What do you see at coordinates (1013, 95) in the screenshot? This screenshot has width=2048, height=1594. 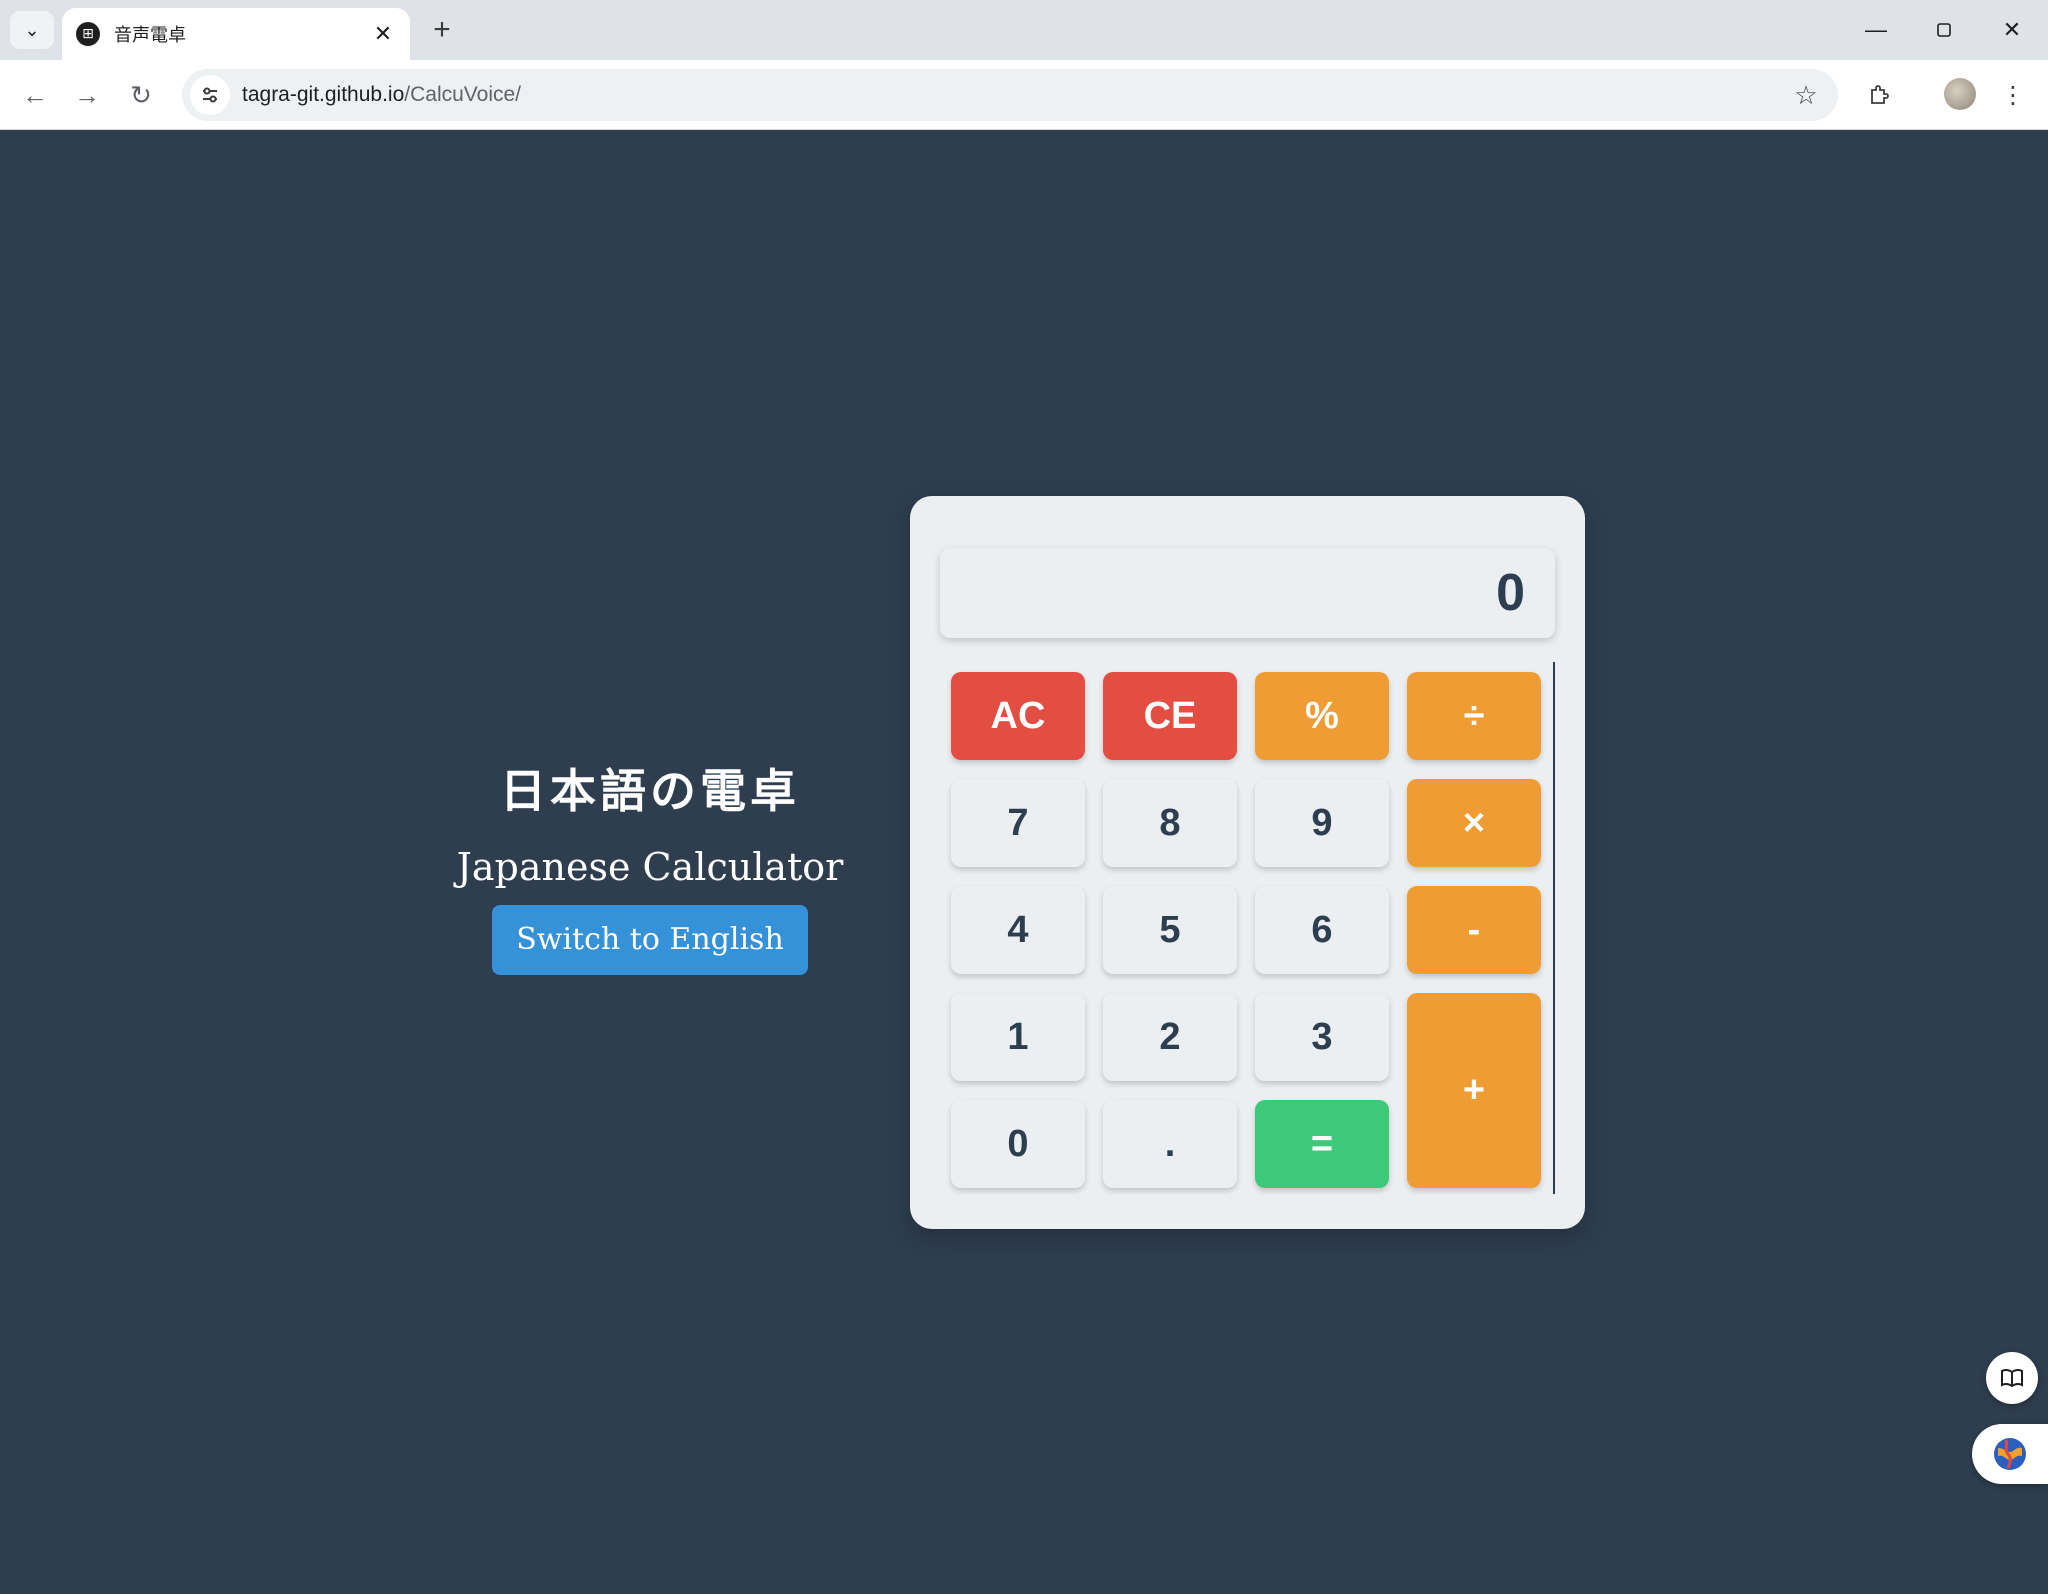 I see `url-text: tagra-git.github.io/CalcuVoice/` at bounding box center [1013, 95].